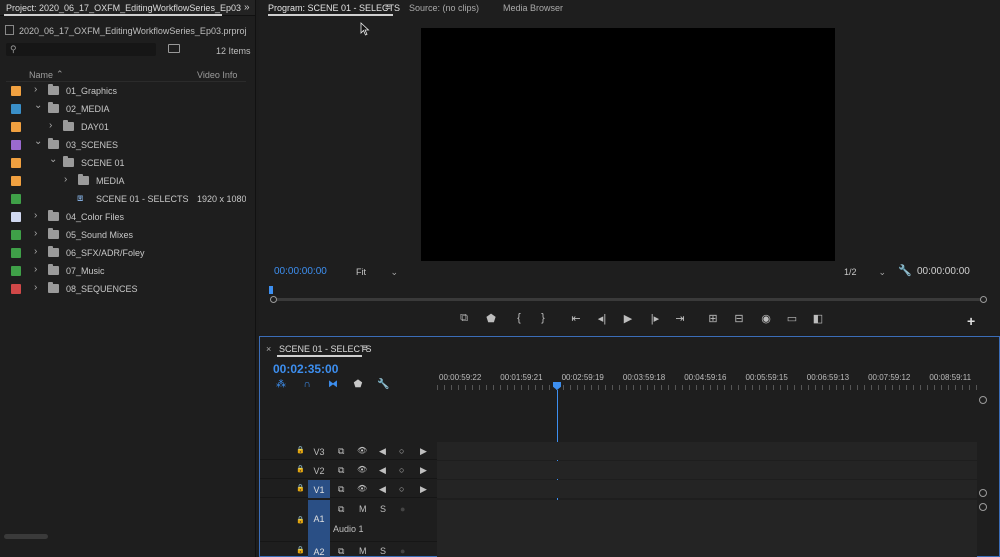 The height and width of the screenshot is (557, 1000). What do you see at coordinates (123, 181) in the screenshot?
I see `list-item: › MEDIA` at bounding box center [123, 181].